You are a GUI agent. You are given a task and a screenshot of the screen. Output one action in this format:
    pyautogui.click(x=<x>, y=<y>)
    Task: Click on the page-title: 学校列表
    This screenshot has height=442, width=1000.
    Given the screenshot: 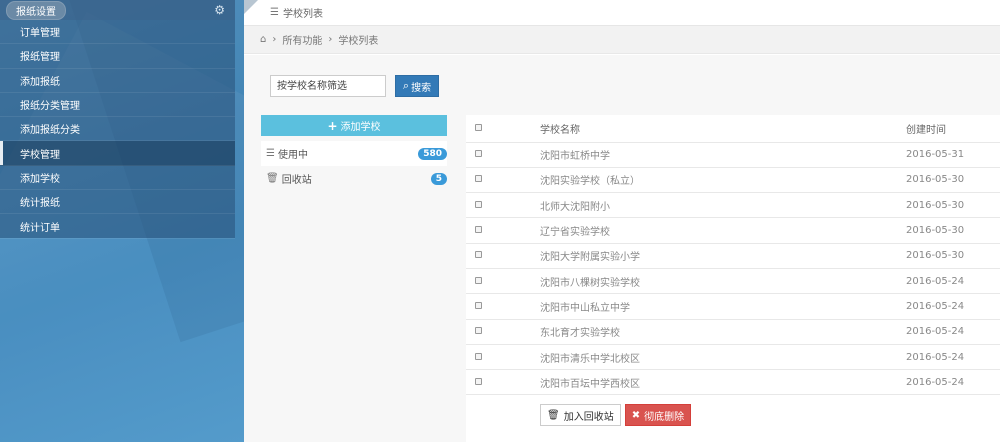 What is the action you would take?
    pyautogui.click(x=302, y=14)
    